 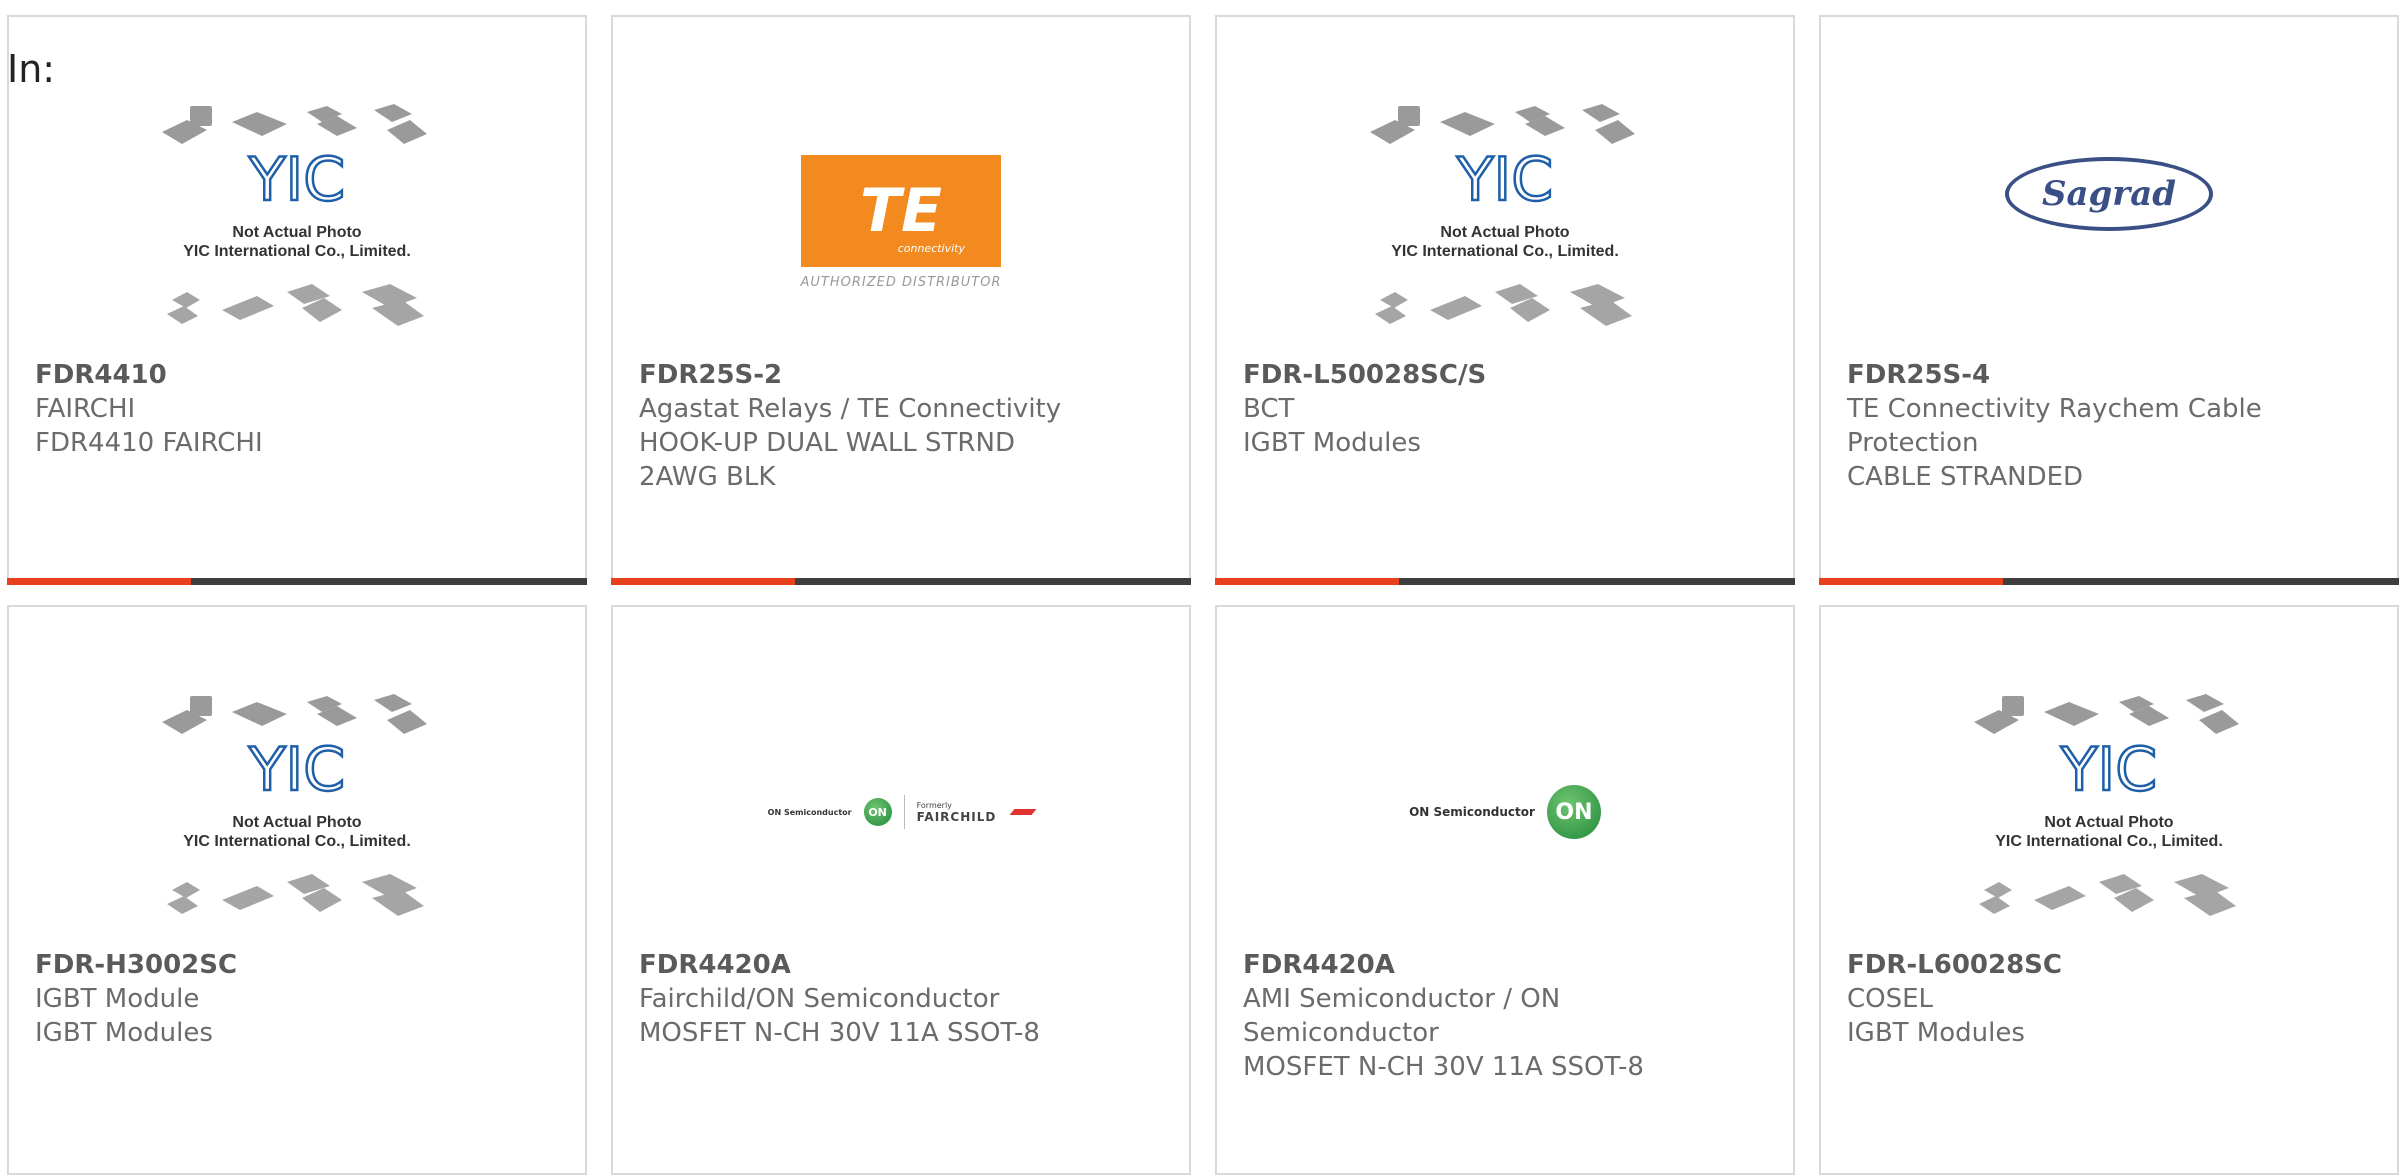 I want to click on product-info: FDR-L60028SC COSEL IGBT Modules, so click(x=2109, y=999).